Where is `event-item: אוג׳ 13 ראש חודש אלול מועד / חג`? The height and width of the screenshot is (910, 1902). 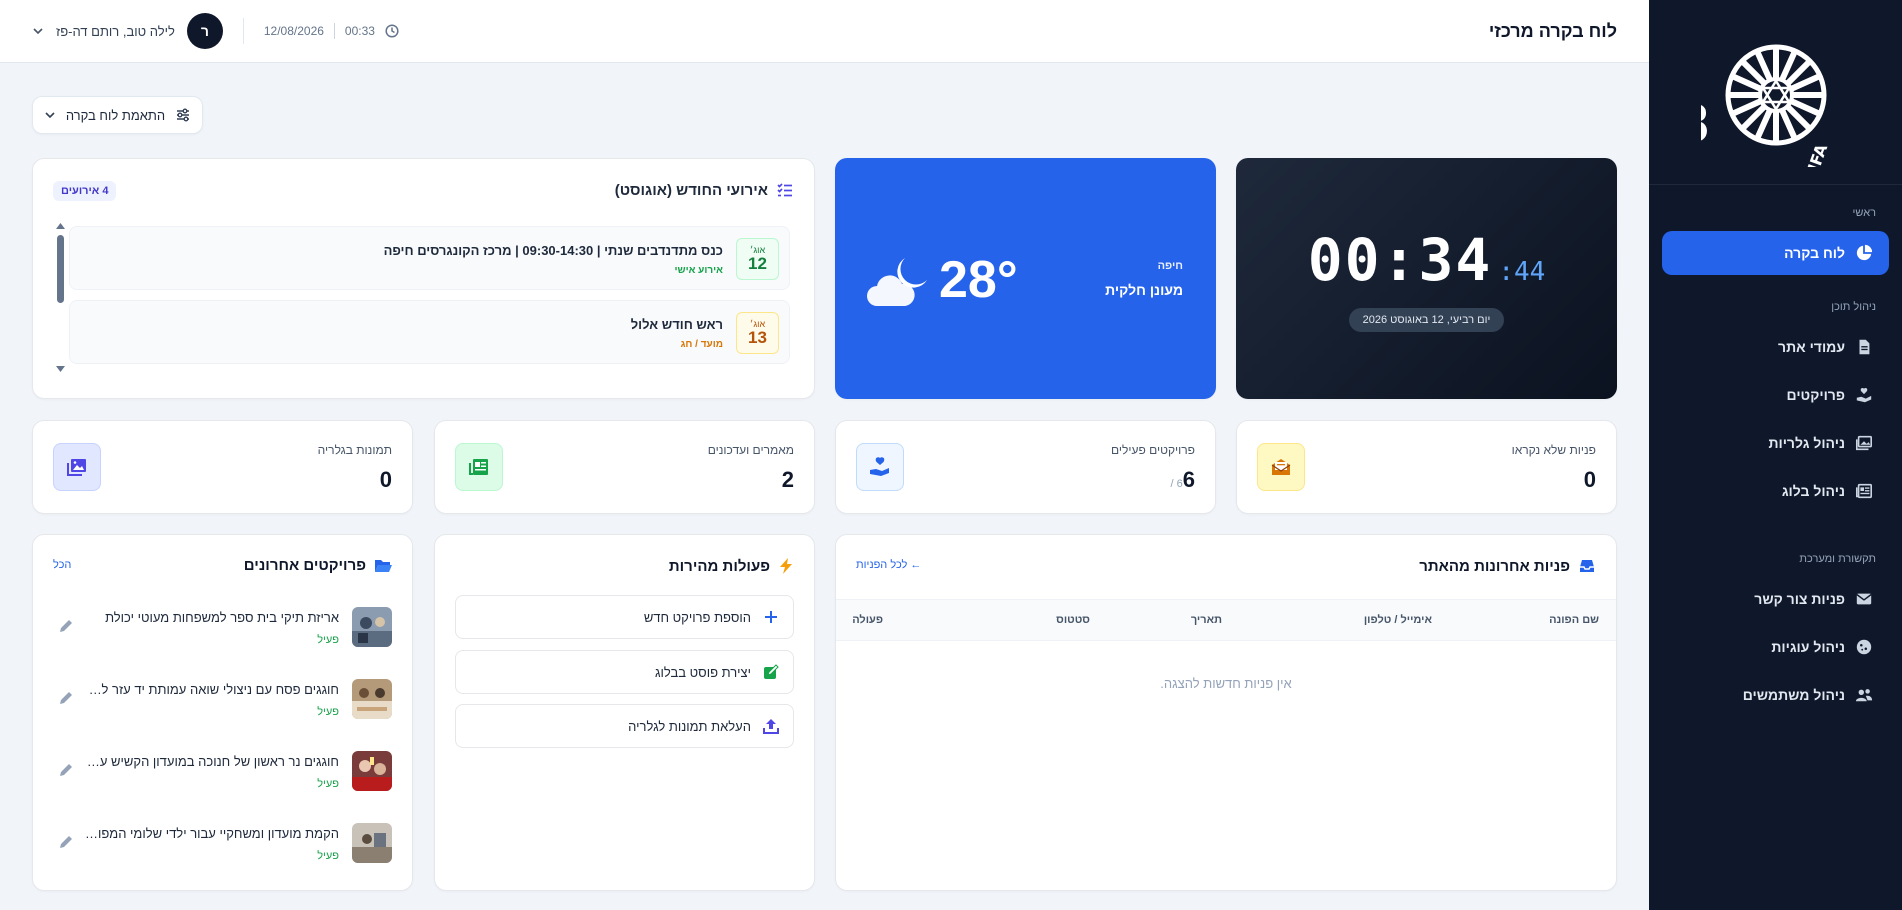 event-item: אוג׳ 13 ראש חודש אלול מועד / חג is located at coordinates (429, 332).